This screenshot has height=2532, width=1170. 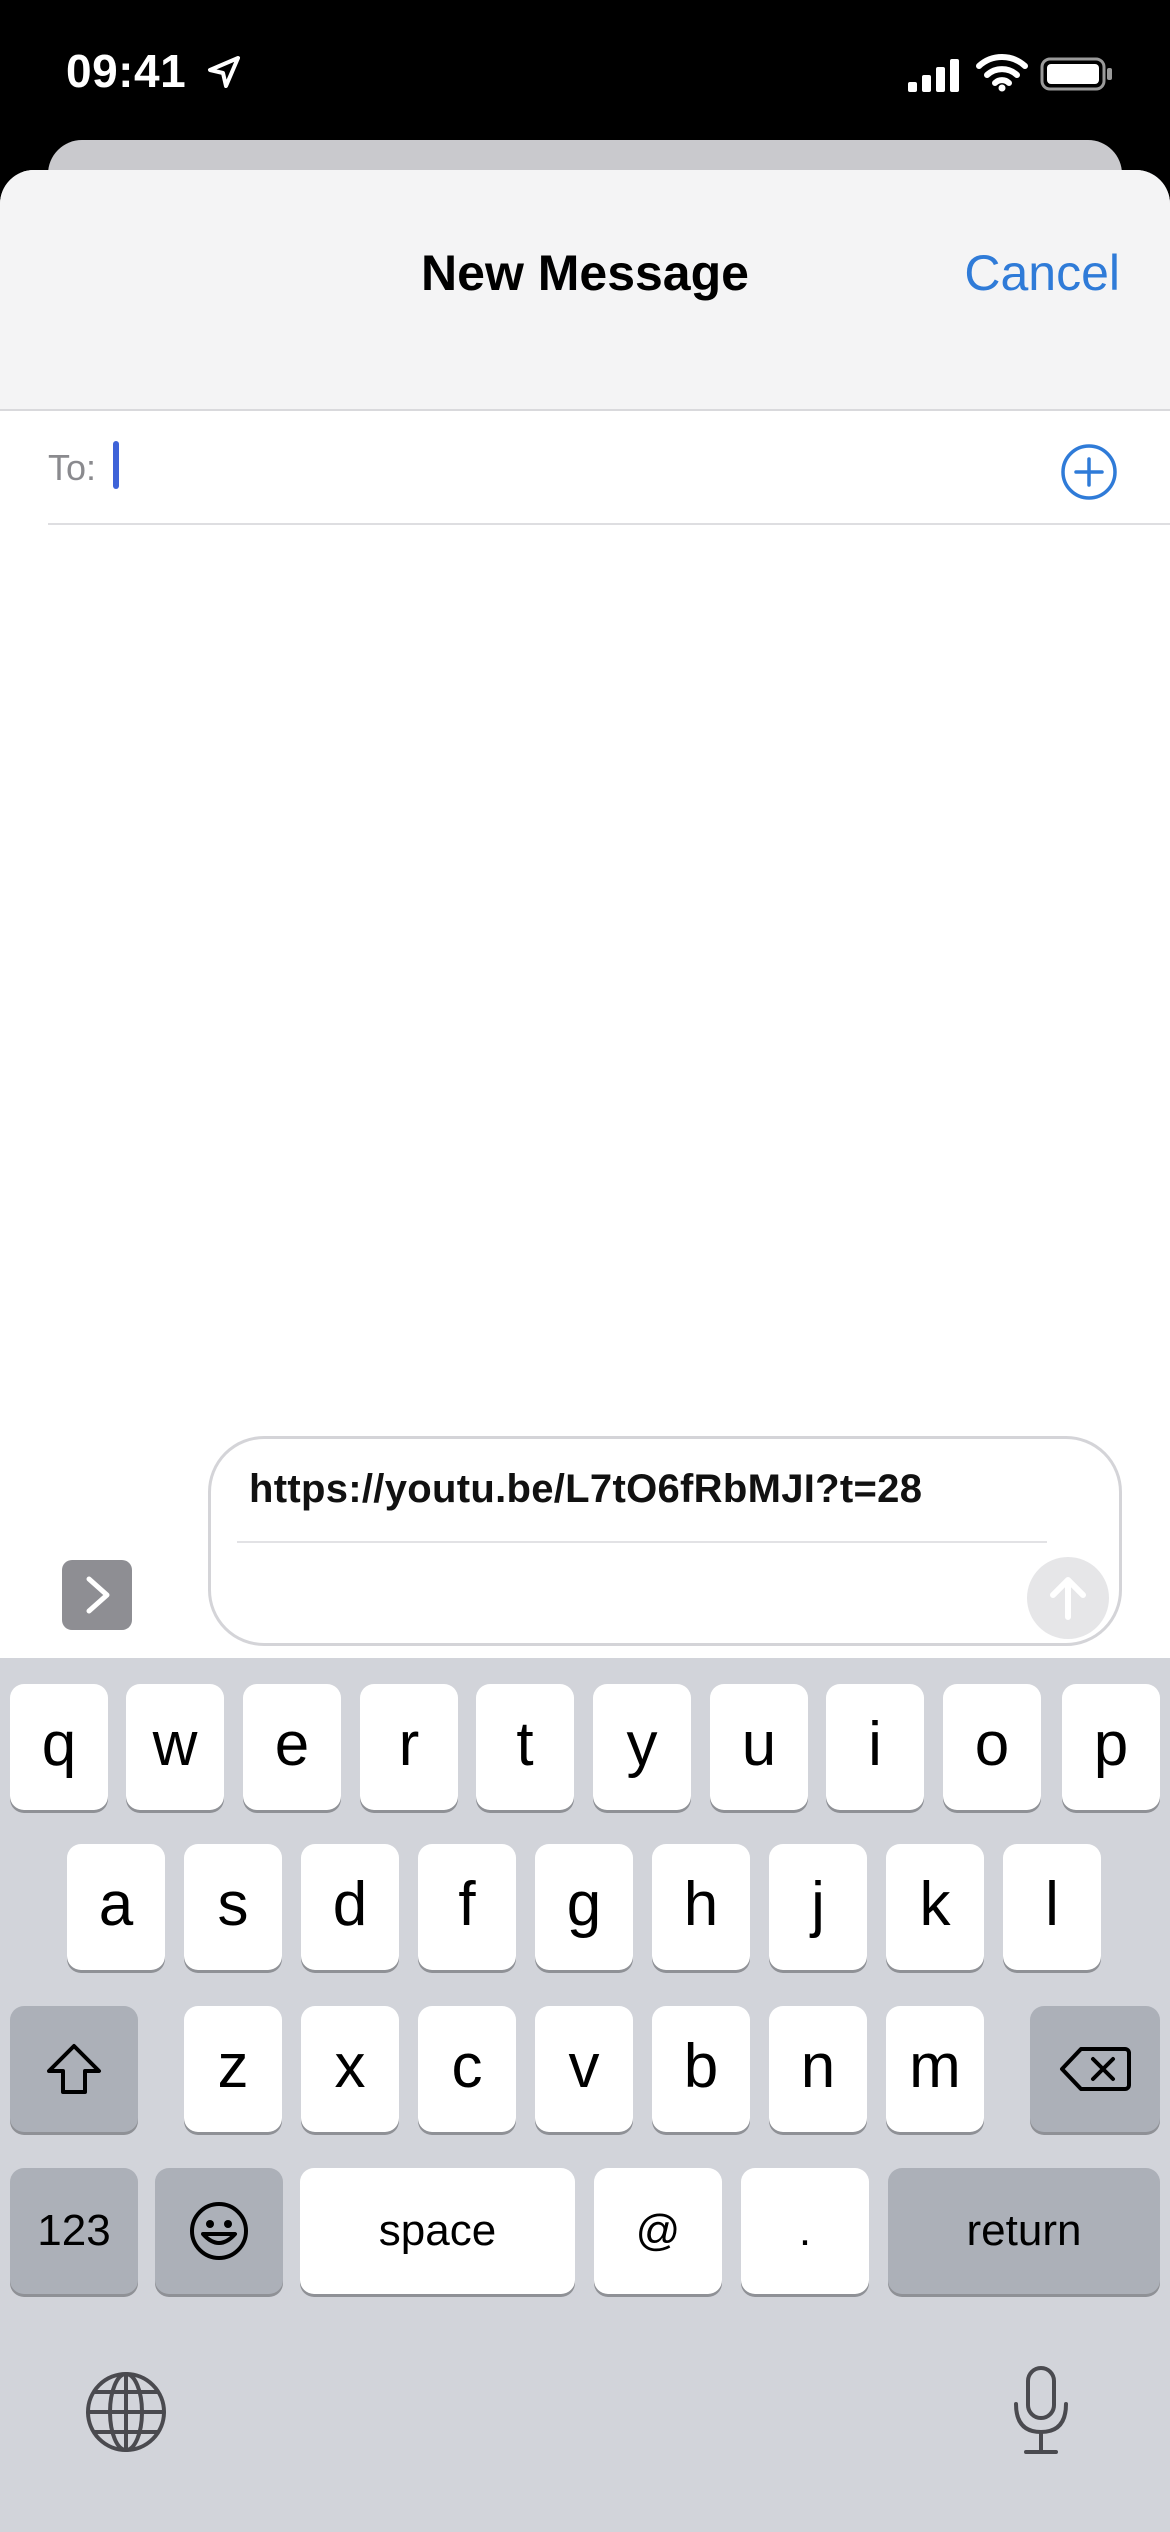 What do you see at coordinates (1089, 472) in the screenshot?
I see `add-contact-icon` at bounding box center [1089, 472].